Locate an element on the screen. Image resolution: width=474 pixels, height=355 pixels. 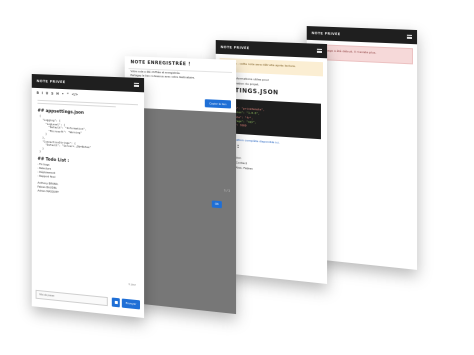
code-icon: </> is located at coordinates (75, 94).